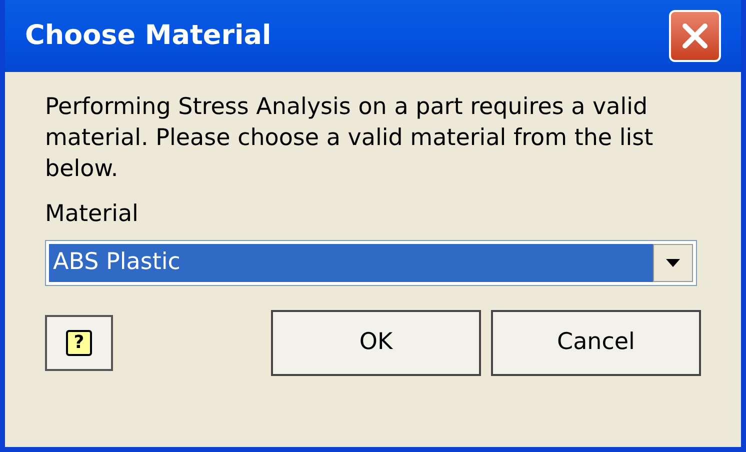 Image resolution: width=746 pixels, height=452 pixels. What do you see at coordinates (596, 343) in the screenshot?
I see `cancel-button: Cancel` at bounding box center [596, 343].